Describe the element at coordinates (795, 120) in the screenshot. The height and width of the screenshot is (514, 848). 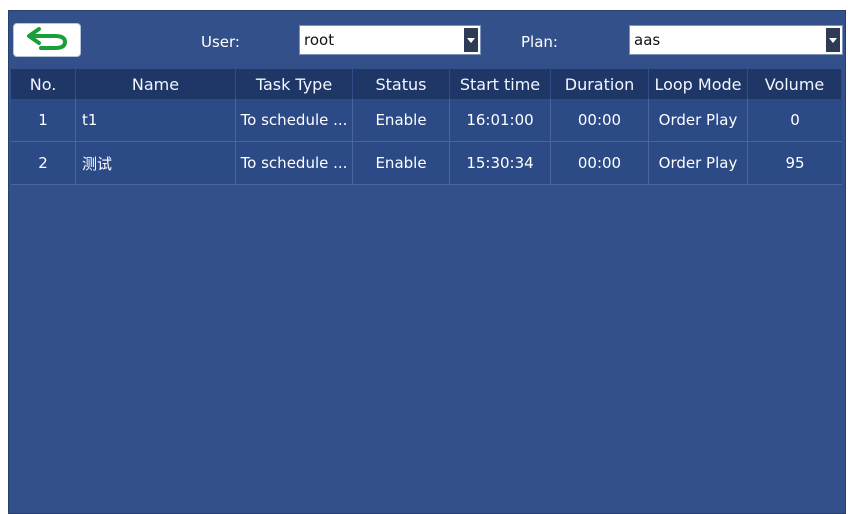
I see `cell-volume: 0` at that location.